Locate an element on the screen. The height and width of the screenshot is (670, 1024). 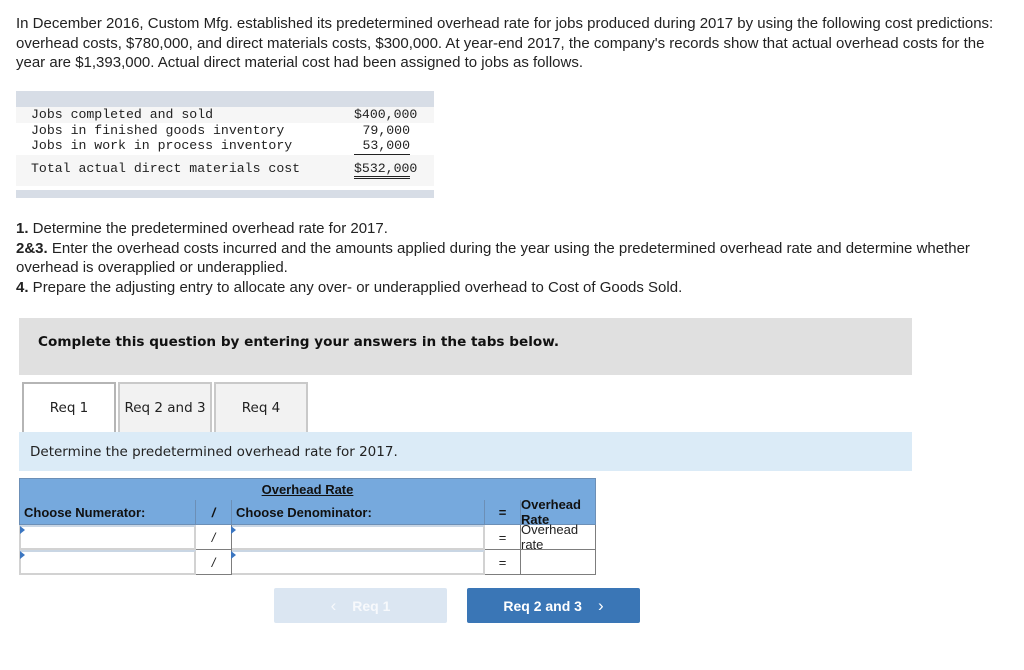
numerator-value-input-cell is located at coordinates (107, 562).